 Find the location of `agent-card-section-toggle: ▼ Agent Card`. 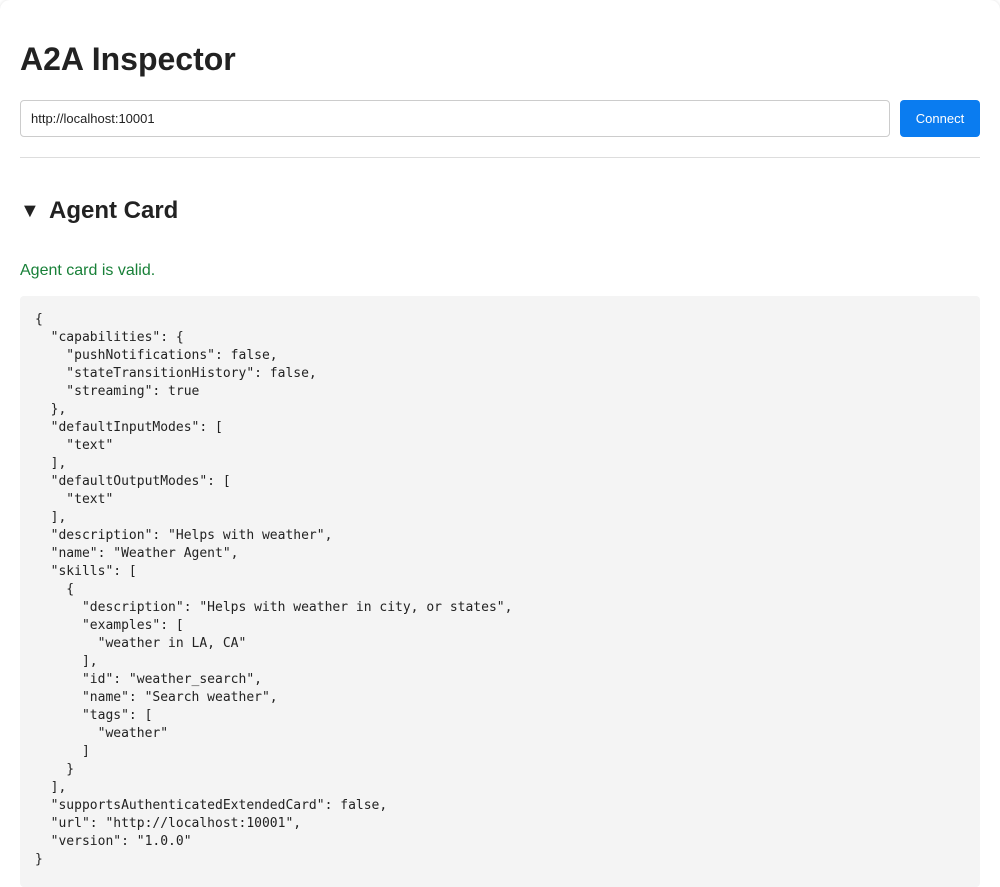

agent-card-section-toggle: ▼ Agent Card is located at coordinates (99, 211).